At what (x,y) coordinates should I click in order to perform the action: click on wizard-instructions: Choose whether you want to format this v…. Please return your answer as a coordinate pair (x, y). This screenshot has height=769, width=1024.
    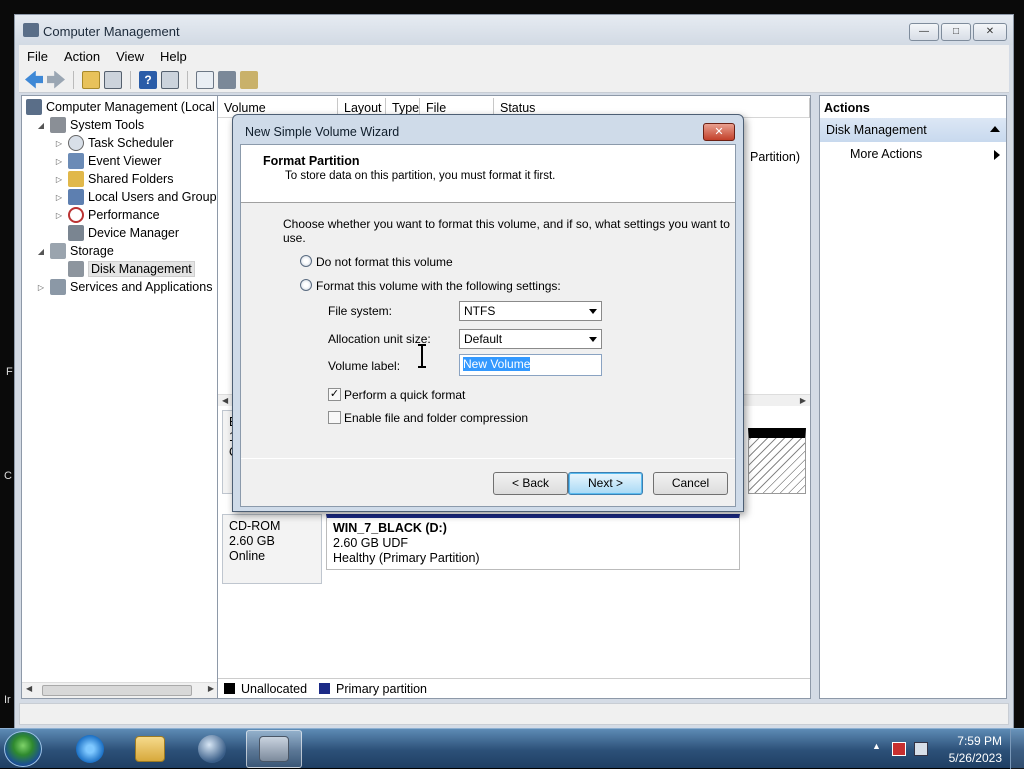
    Looking at the image, I should click on (506, 231).